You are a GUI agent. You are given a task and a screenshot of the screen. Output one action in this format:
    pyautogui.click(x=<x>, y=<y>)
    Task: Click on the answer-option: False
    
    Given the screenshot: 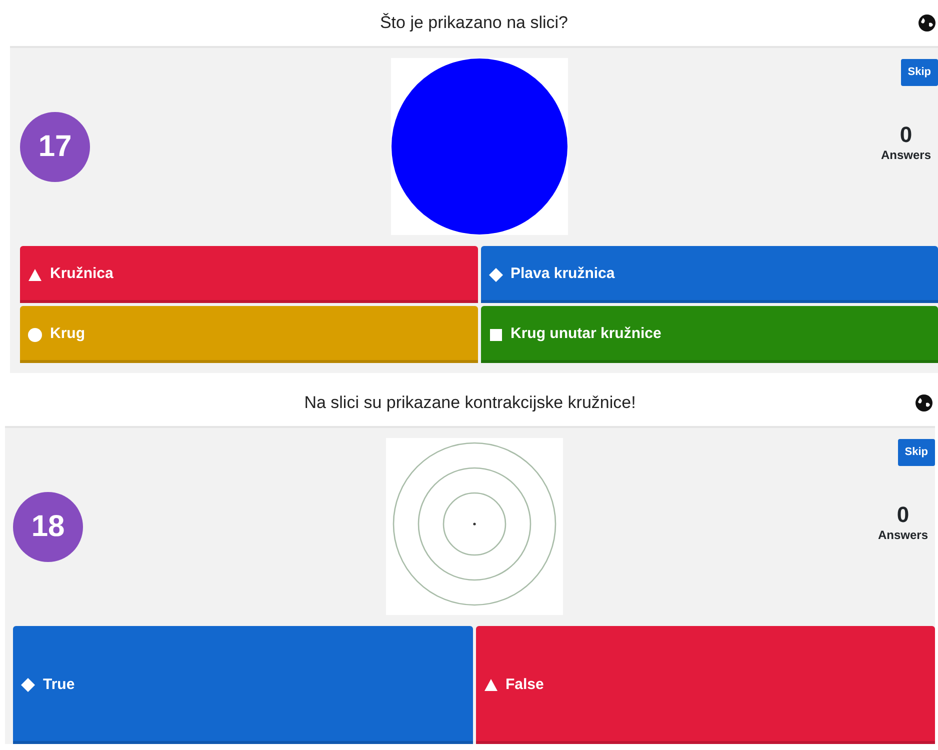 What is the action you would take?
    pyautogui.click(x=705, y=685)
    